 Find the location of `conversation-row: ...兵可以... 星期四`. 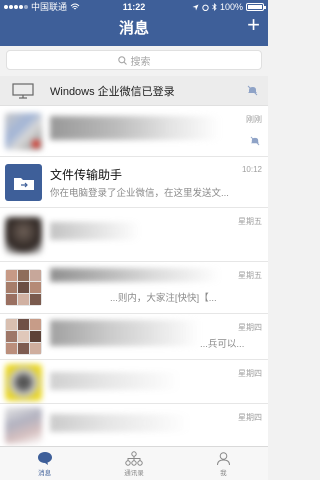

conversation-row: ...兵可以... 星期四 is located at coordinates (134, 337).